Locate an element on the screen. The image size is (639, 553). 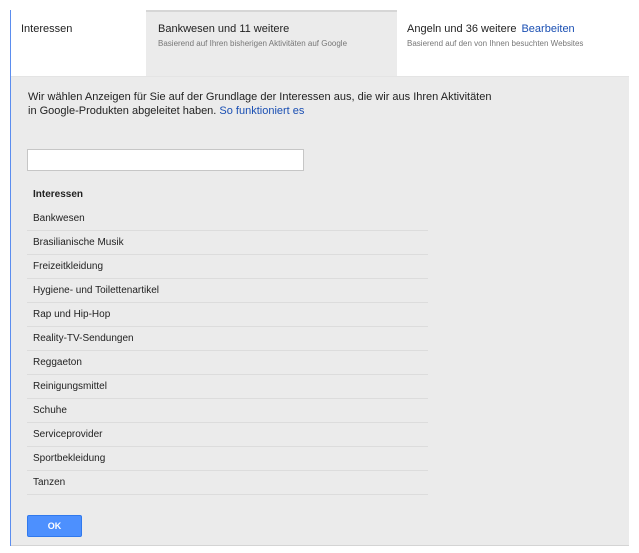
list-item: Rap und Hip-Hop is located at coordinates (227, 315).